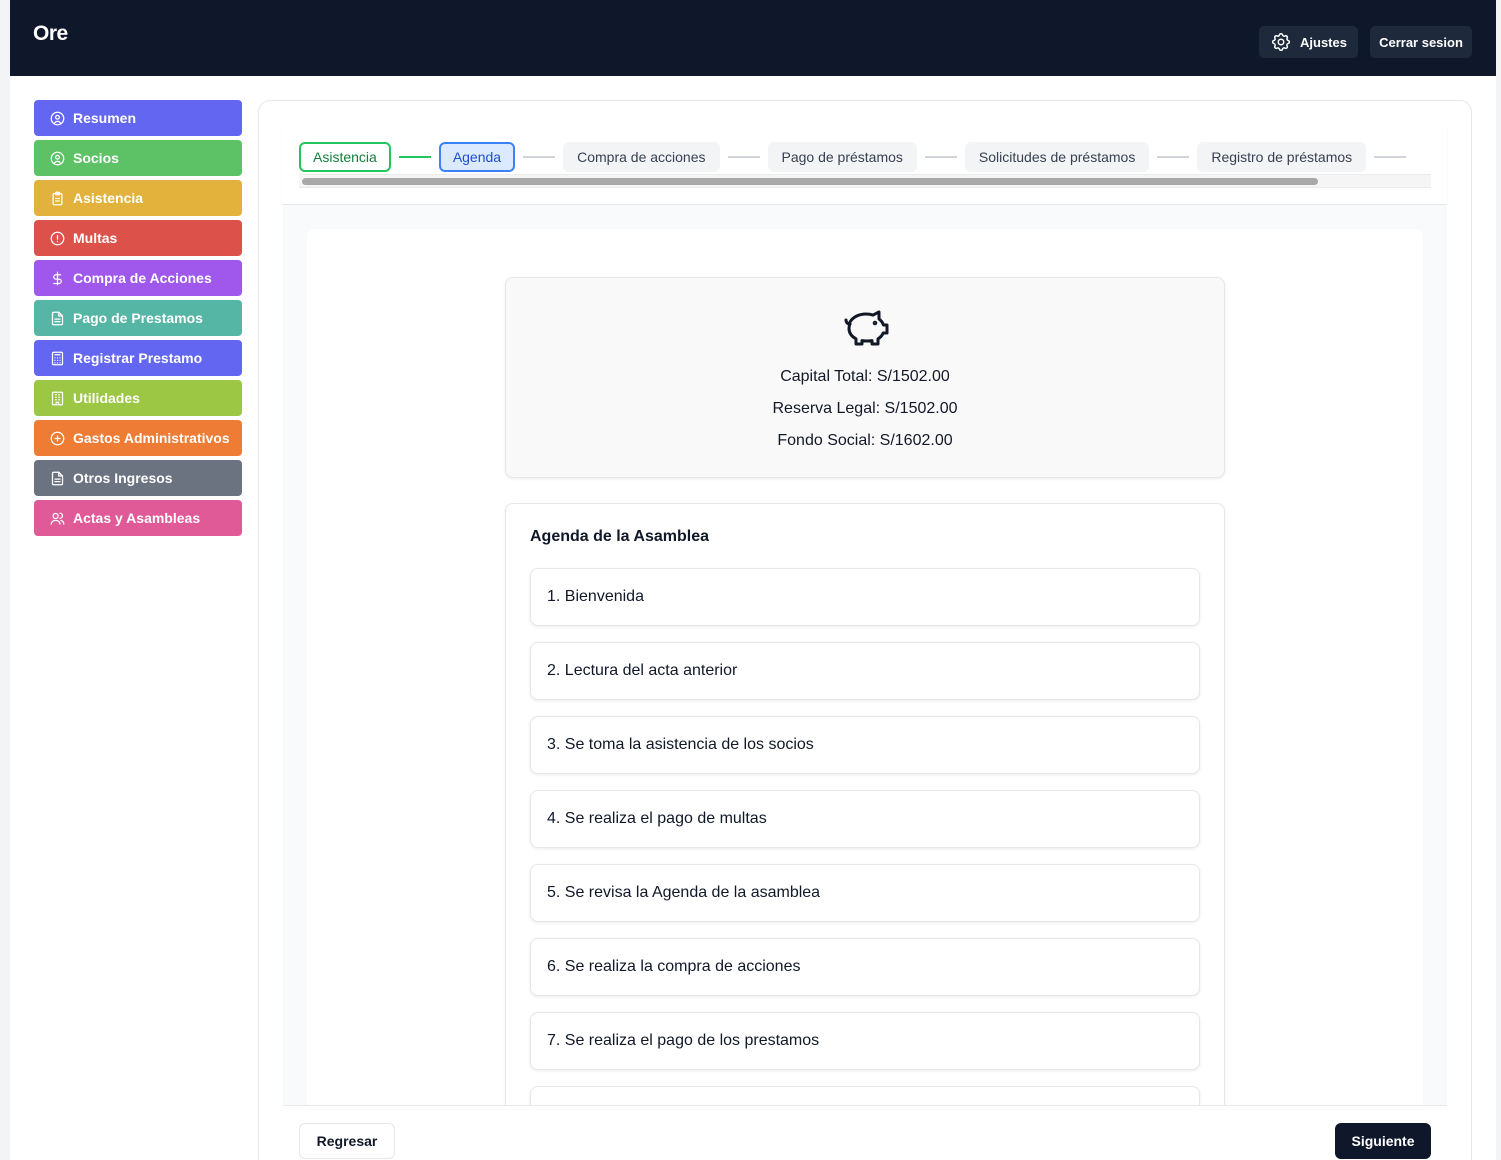  Describe the element at coordinates (865, 893) in the screenshot. I see `agenda-item: 5. Se revisa la Agenda de la asamblea` at that location.